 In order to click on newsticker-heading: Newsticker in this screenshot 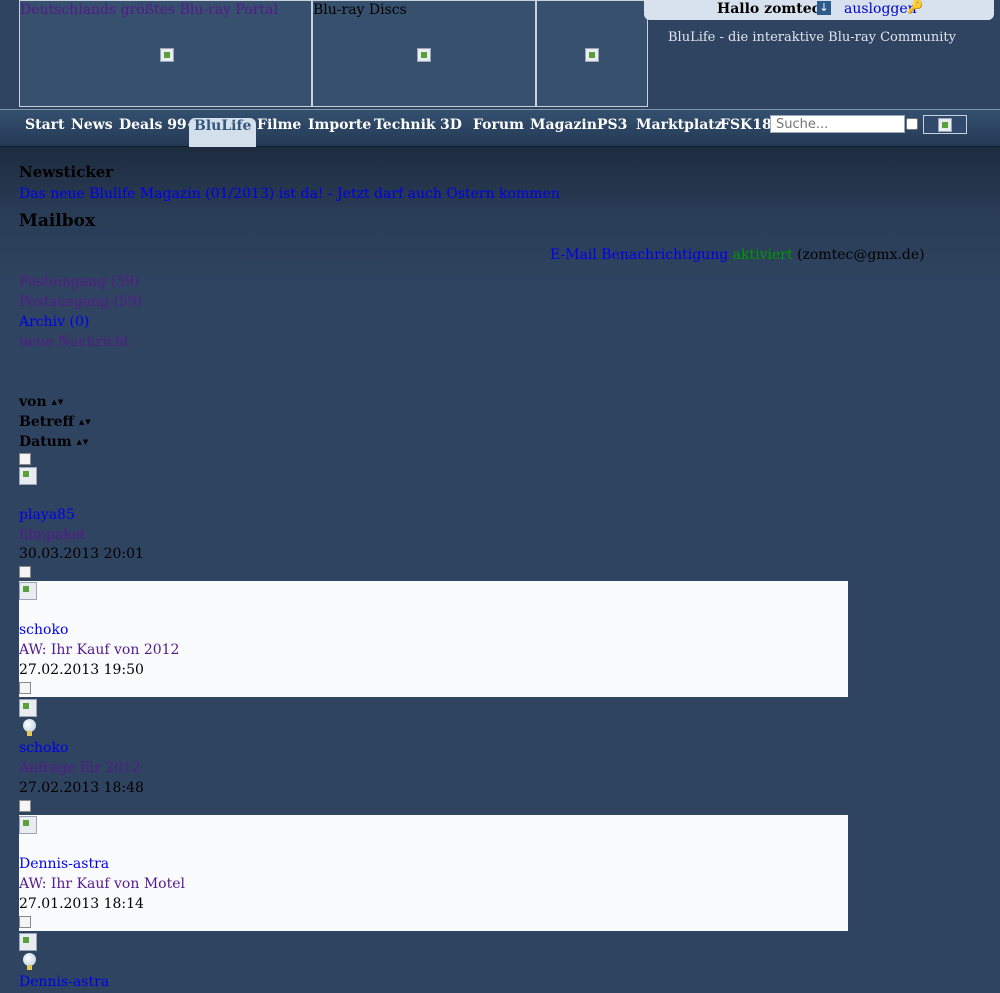, I will do `click(66, 172)`.